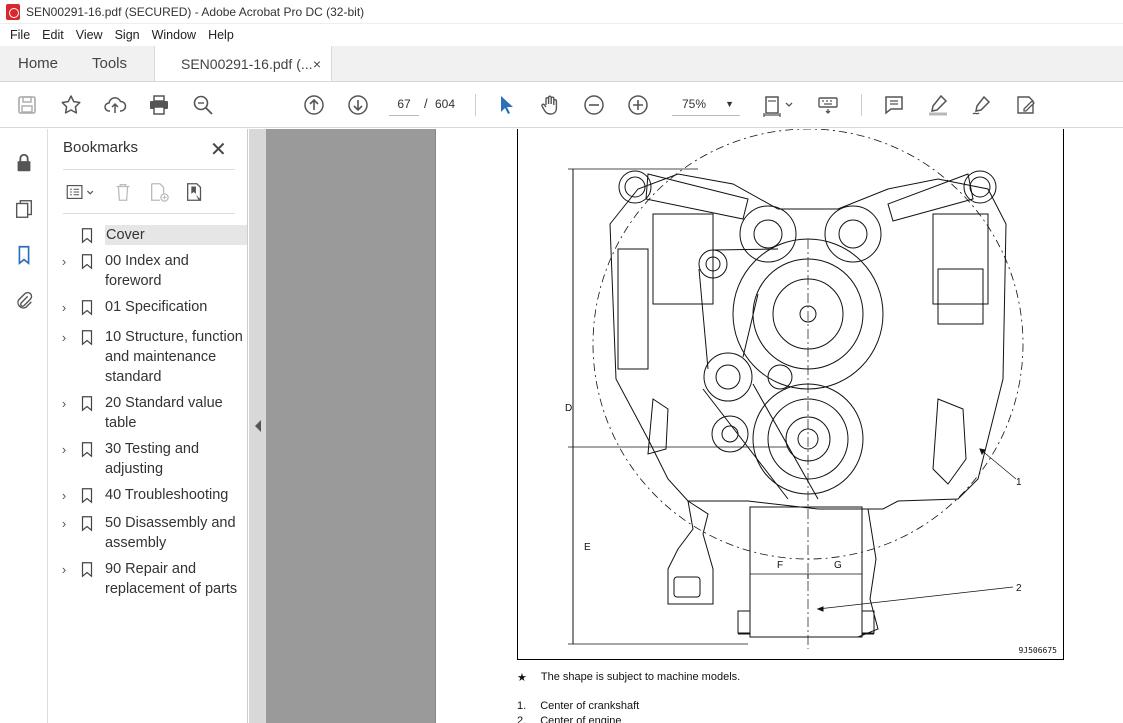 Image resolution: width=1123 pixels, height=723 pixels. I want to click on delete-trash-icon, so click(123, 192).